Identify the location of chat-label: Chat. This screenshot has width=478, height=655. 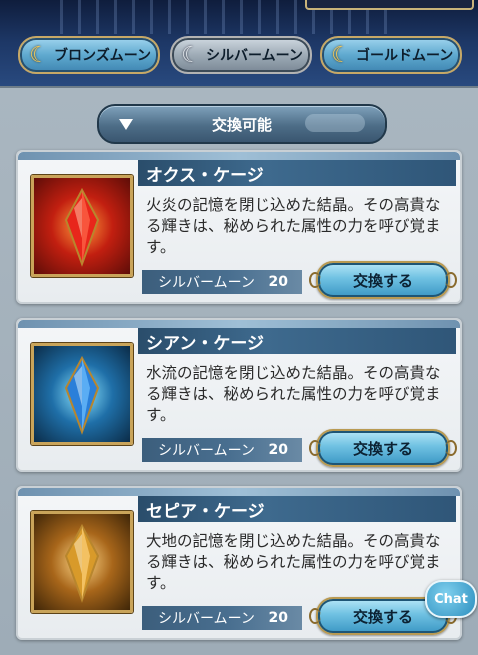
(451, 599).